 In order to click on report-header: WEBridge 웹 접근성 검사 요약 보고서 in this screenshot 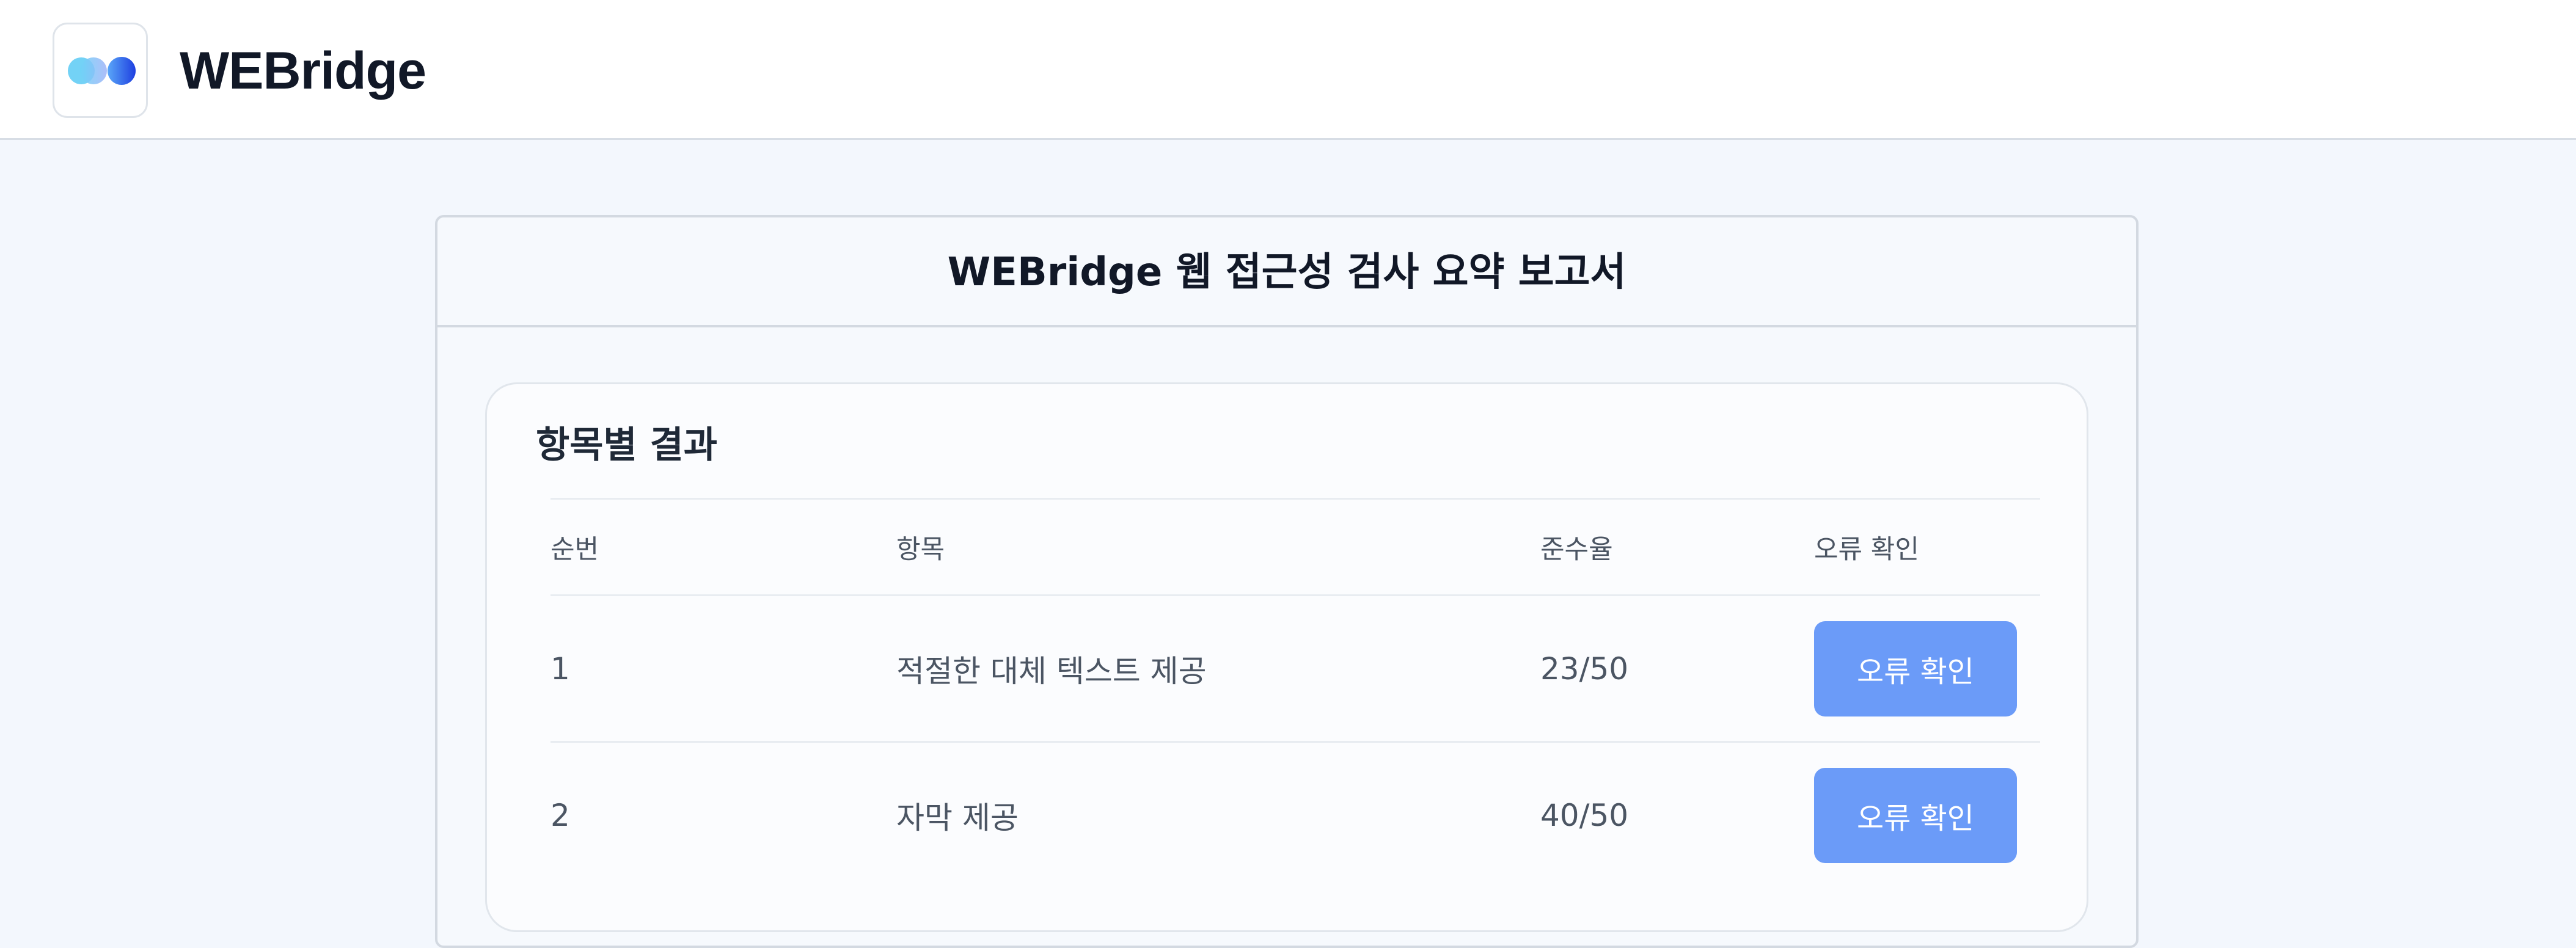, I will do `click(1286, 272)`.